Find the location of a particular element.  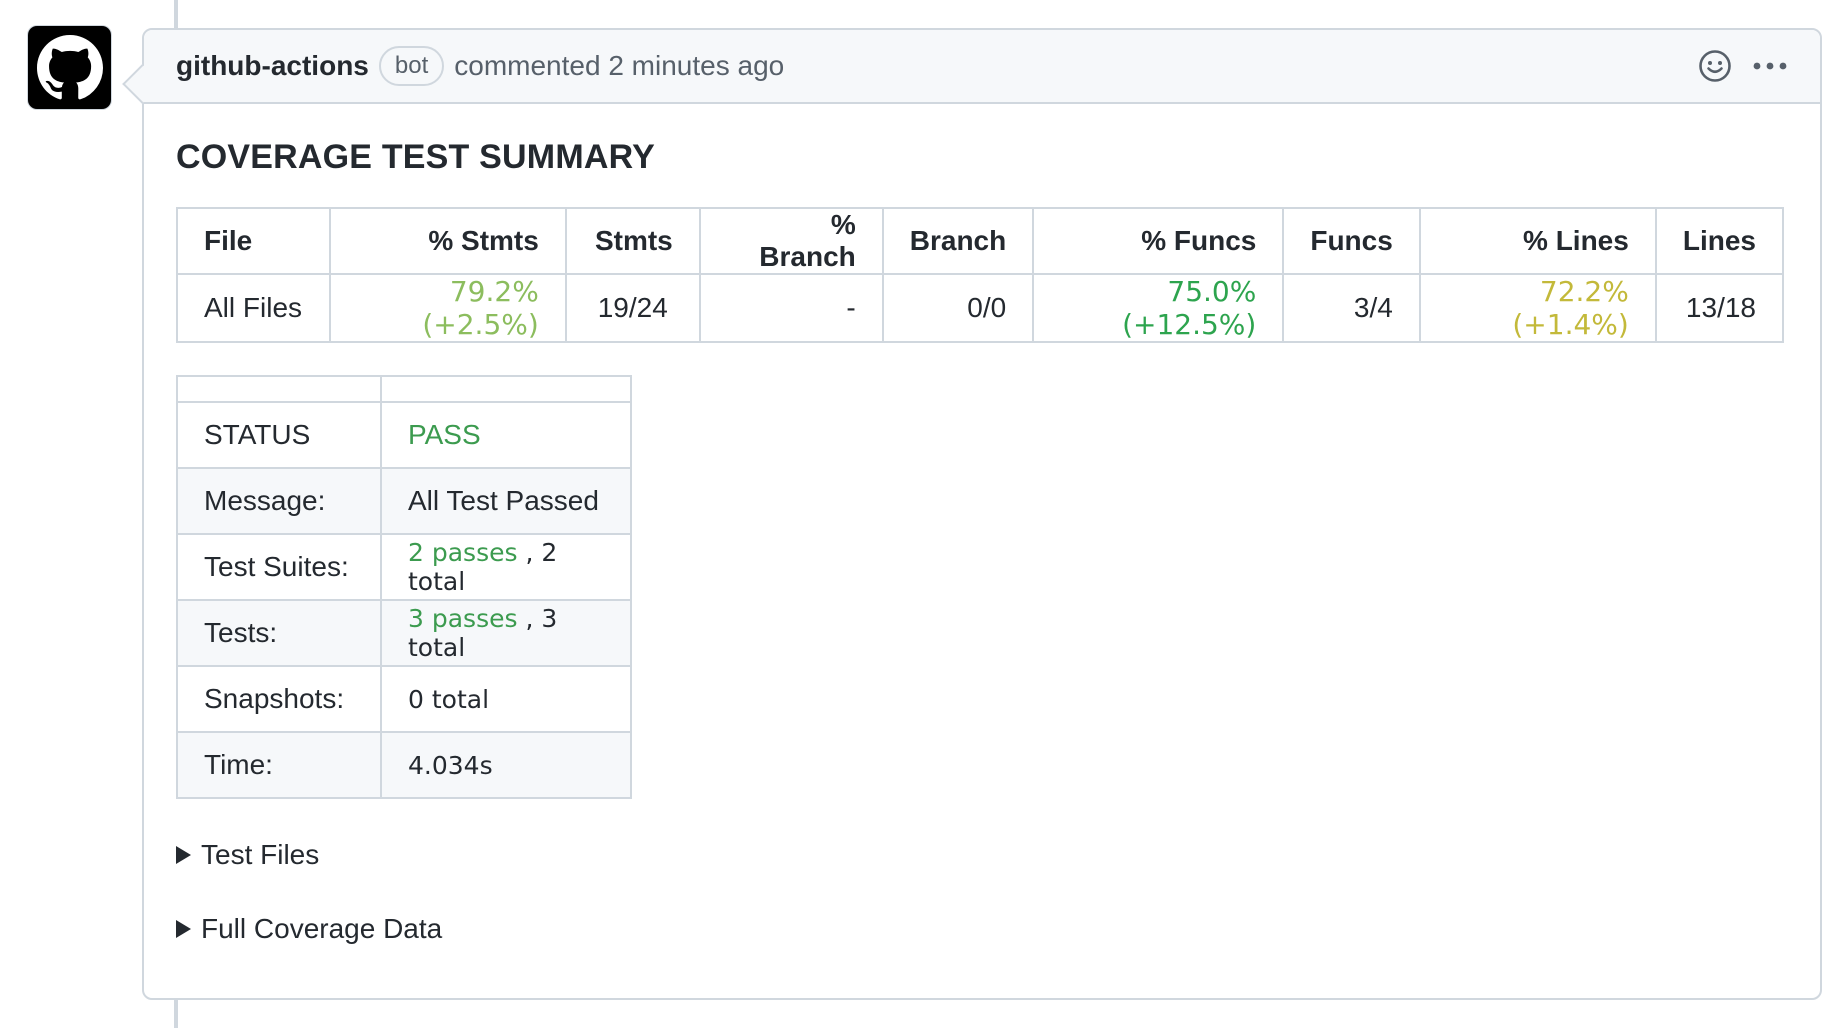

cell-file: All Files is located at coordinates (253, 308).